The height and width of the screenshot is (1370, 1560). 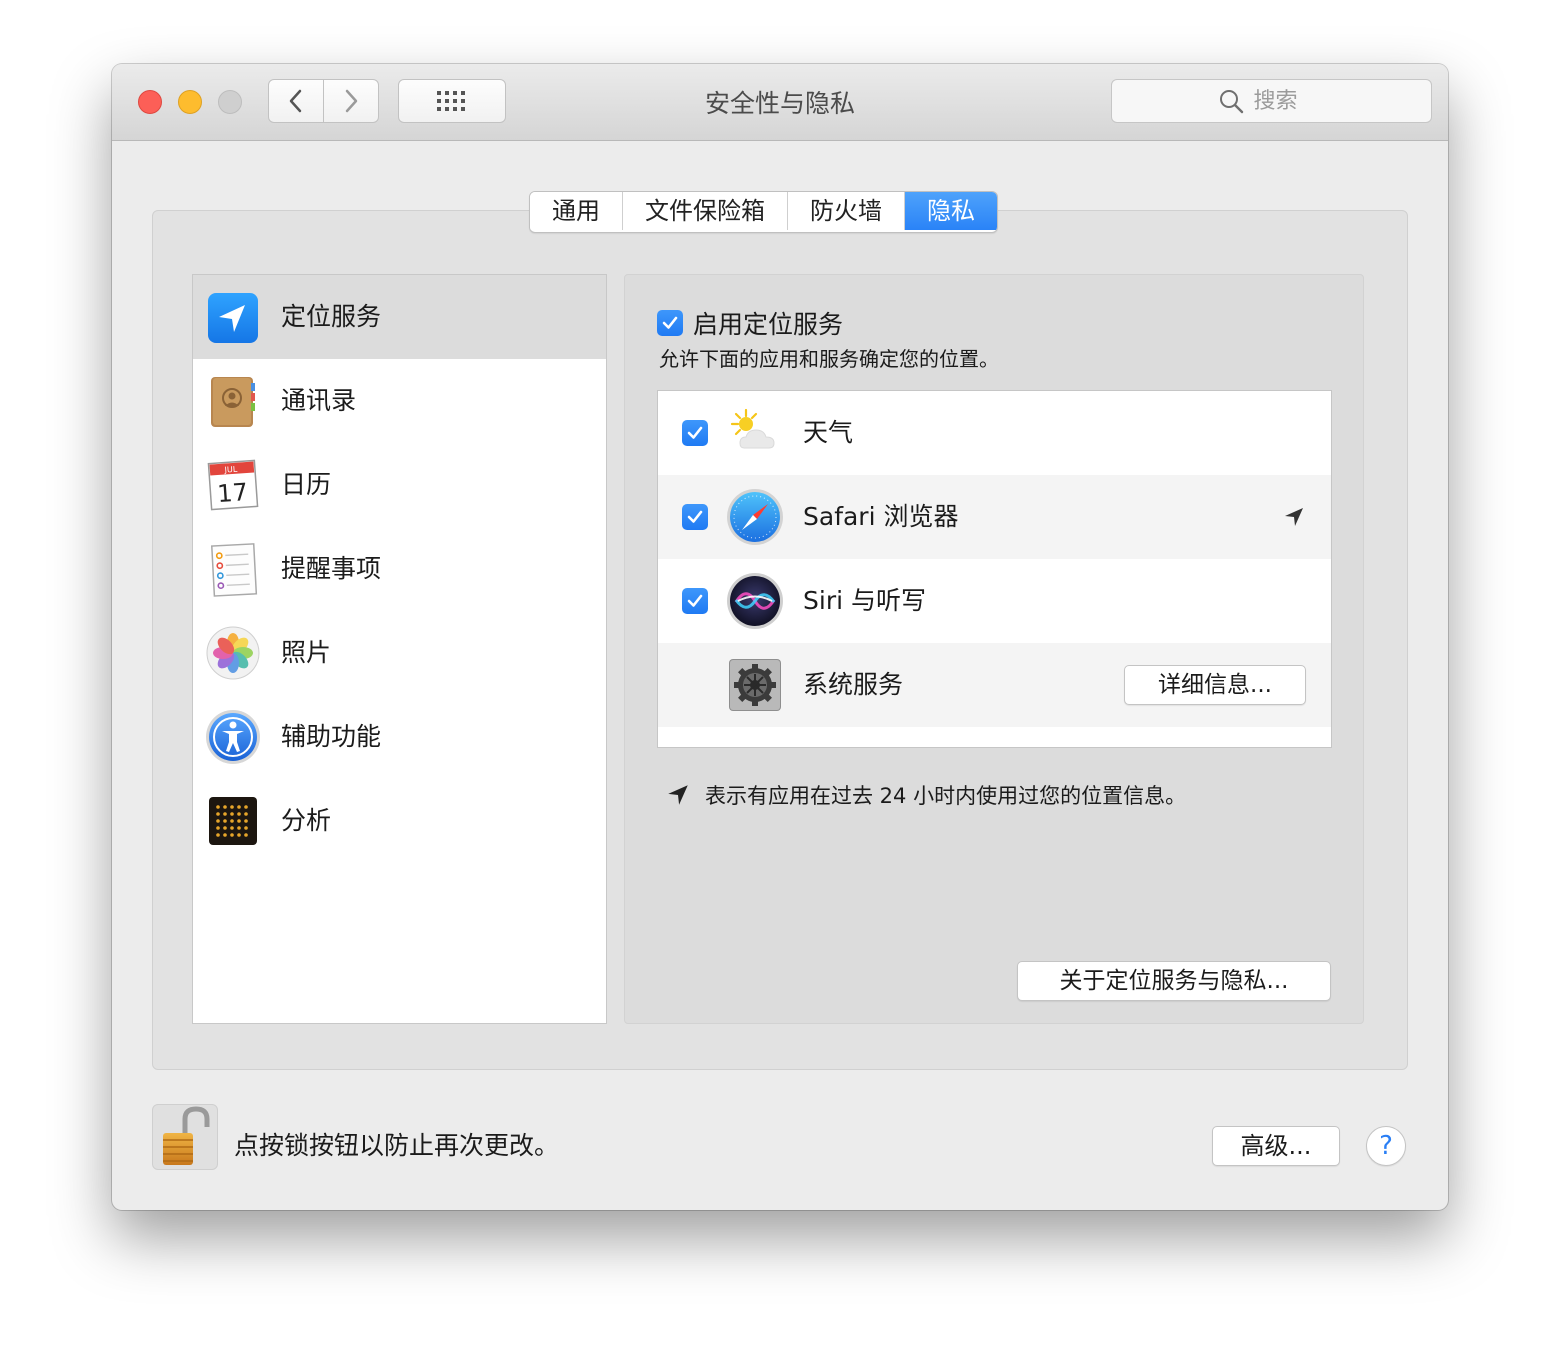 I want to click on tab-bar: 通用 文件保险箱 防火墙 隐私, so click(x=763, y=212).